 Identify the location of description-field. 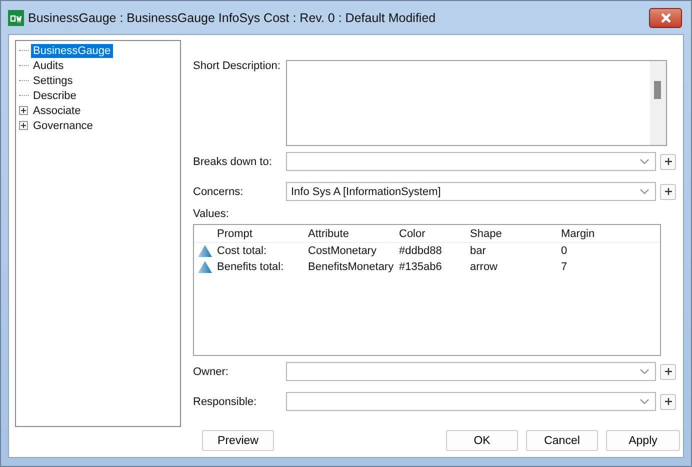
(476, 103).